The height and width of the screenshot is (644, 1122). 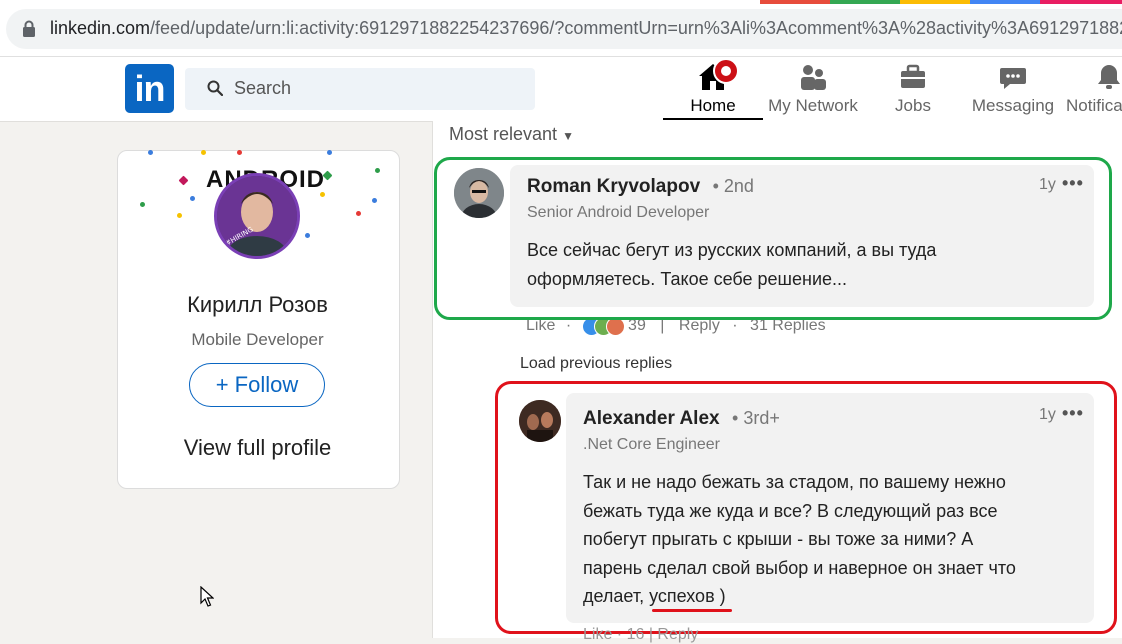 What do you see at coordinates (596, 364) in the screenshot?
I see `load-previous-replies-link: Load previous replies` at bounding box center [596, 364].